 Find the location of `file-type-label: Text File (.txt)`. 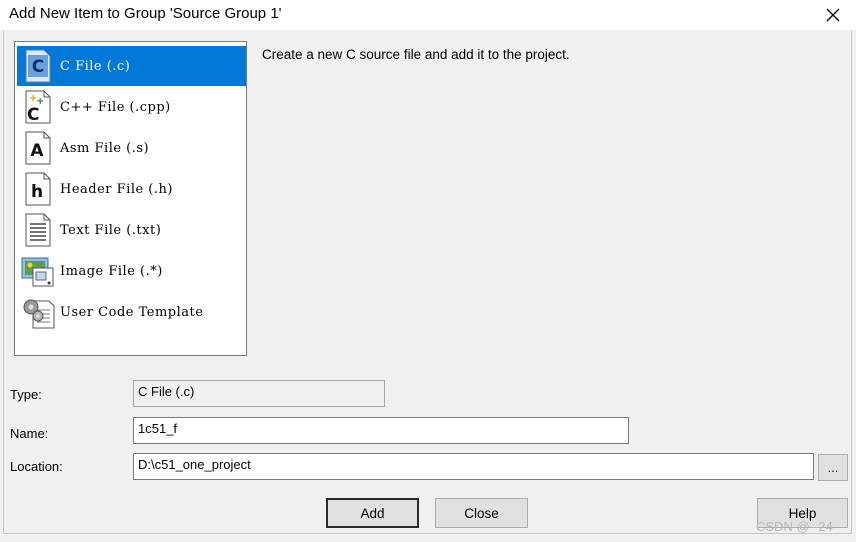

file-type-label: Text File (.txt) is located at coordinates (111, 230).